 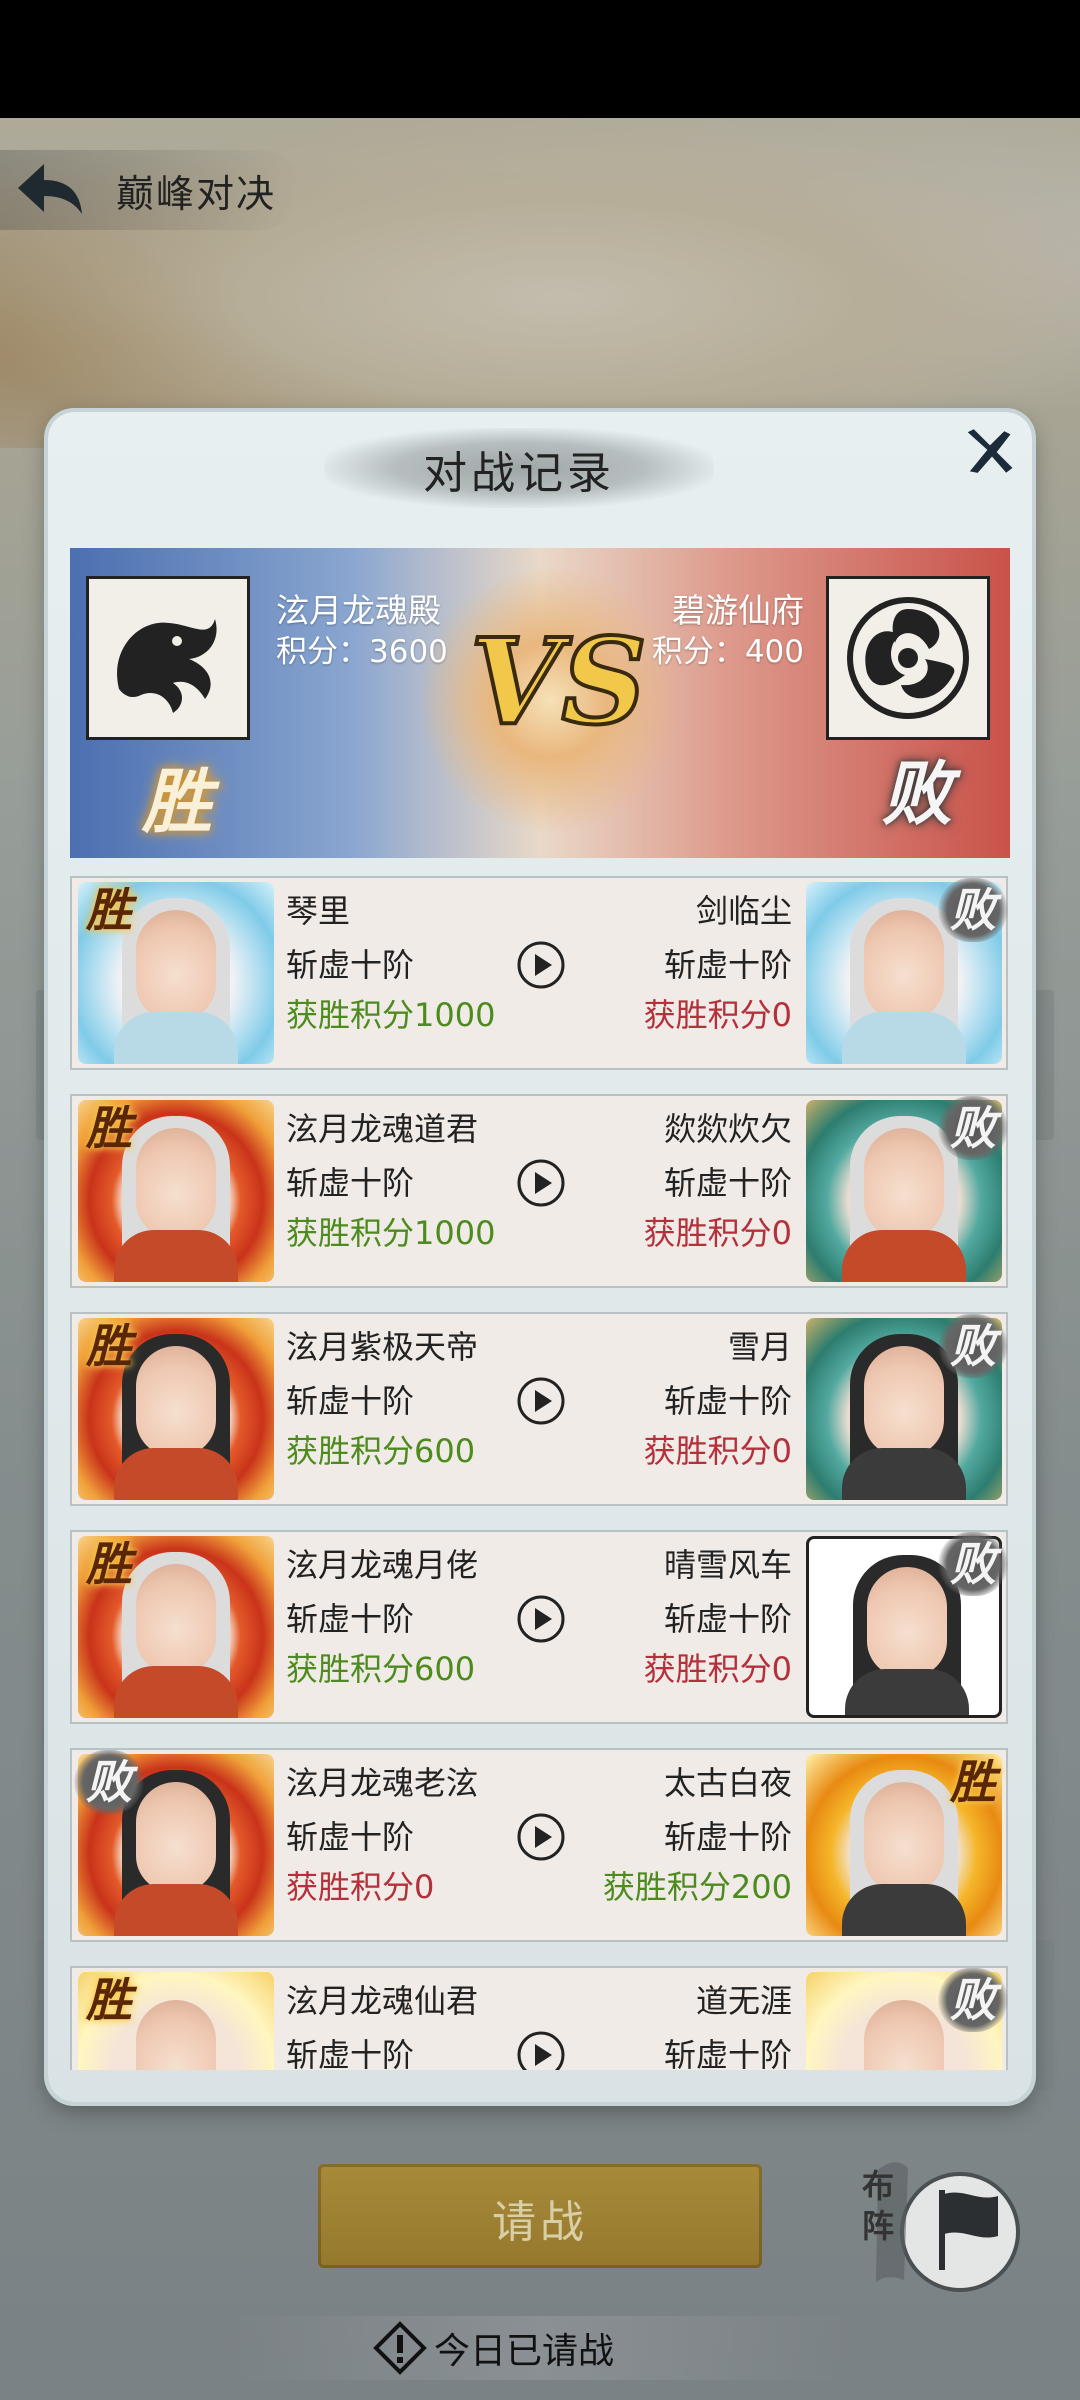 What do you see at coordinates (540, 2222) in the screenshot?
I see `challenge-button-label: 请战` at bounding box center [540, 2222].